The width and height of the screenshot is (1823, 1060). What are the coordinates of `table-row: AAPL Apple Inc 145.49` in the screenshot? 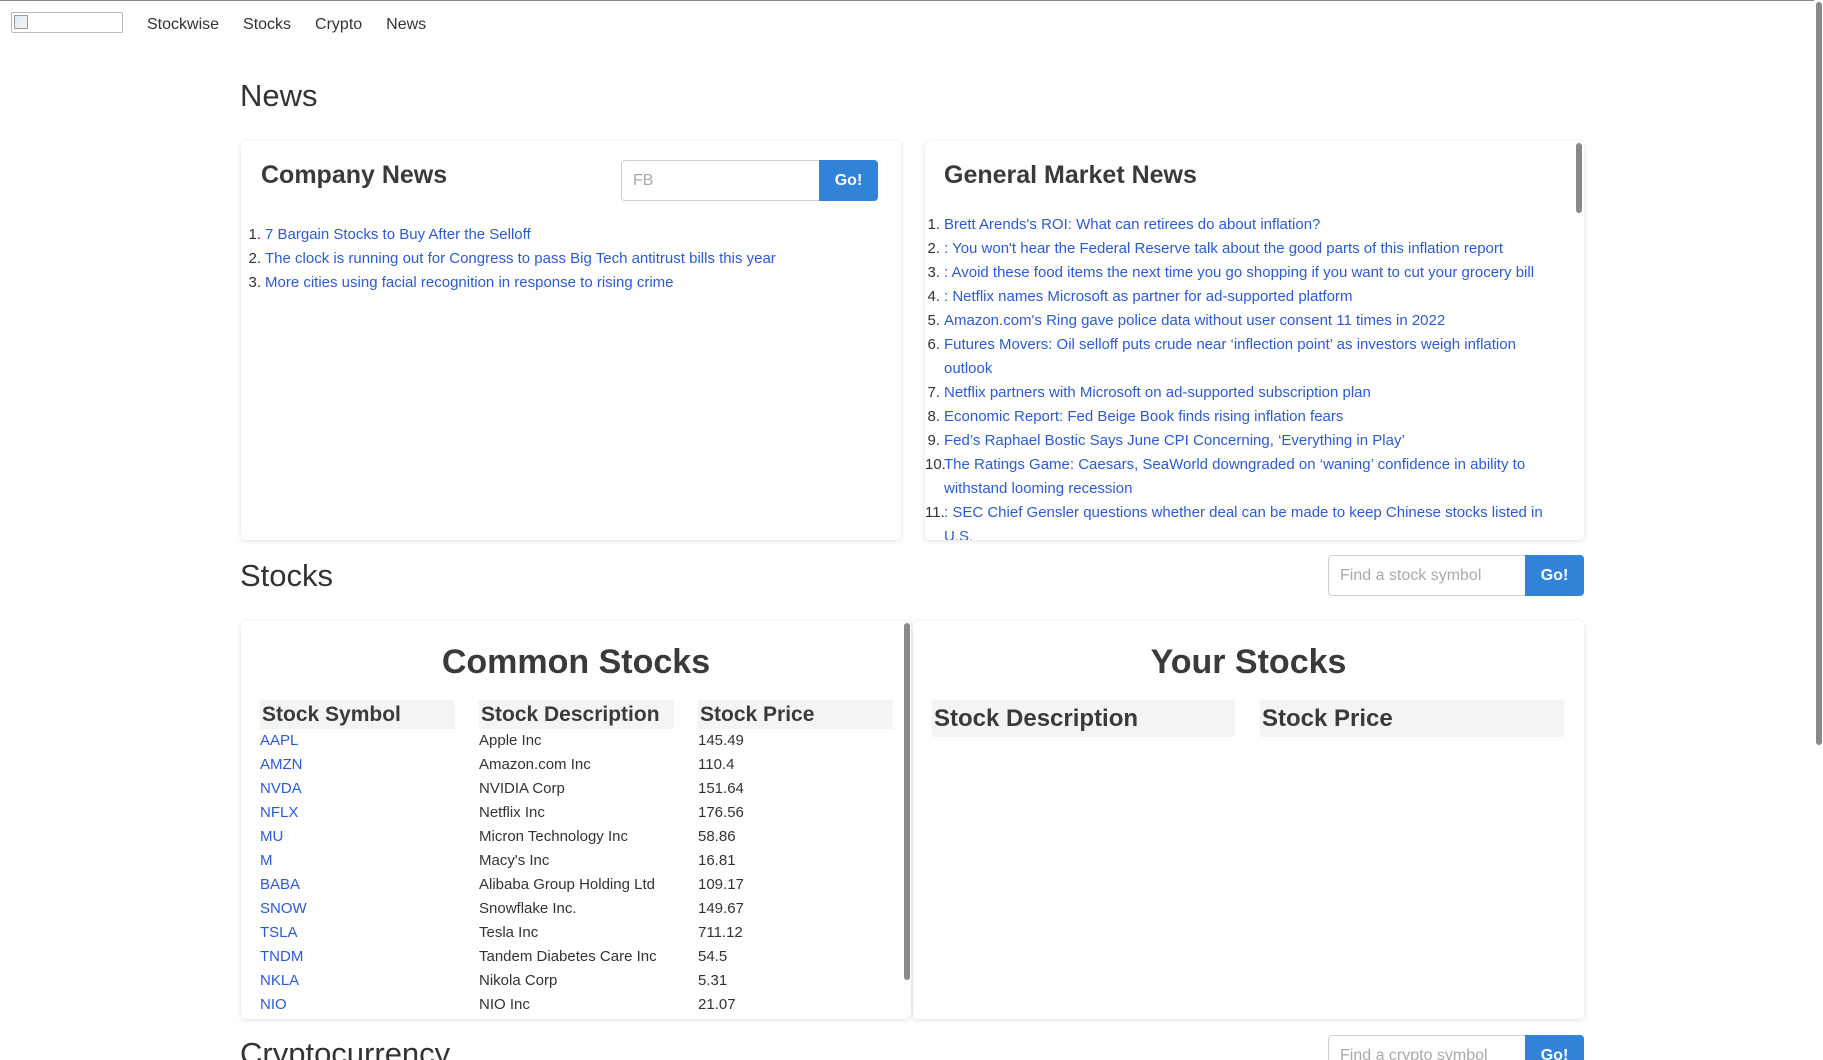 It's located at (576, 741).